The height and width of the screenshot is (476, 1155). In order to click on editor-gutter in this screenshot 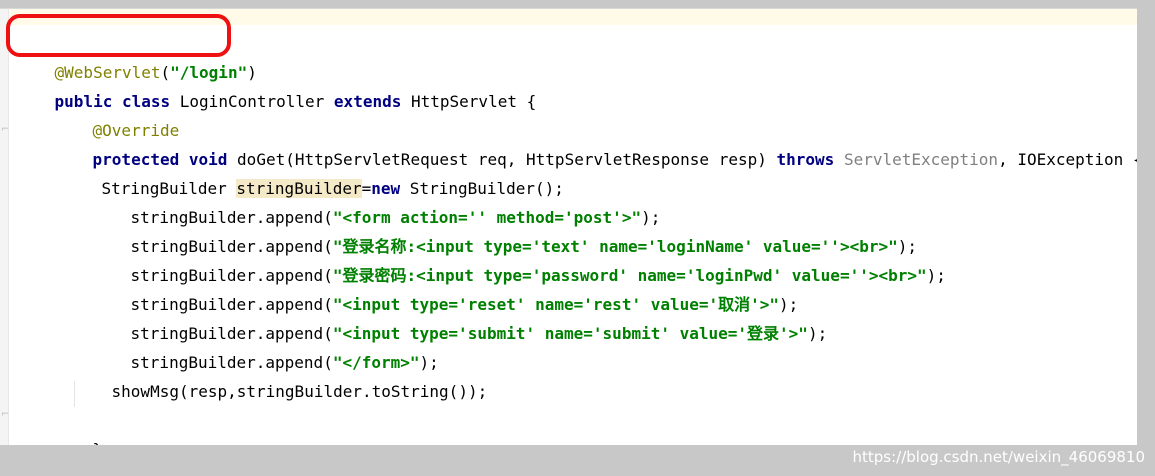, I will do `click(4, 227)`.